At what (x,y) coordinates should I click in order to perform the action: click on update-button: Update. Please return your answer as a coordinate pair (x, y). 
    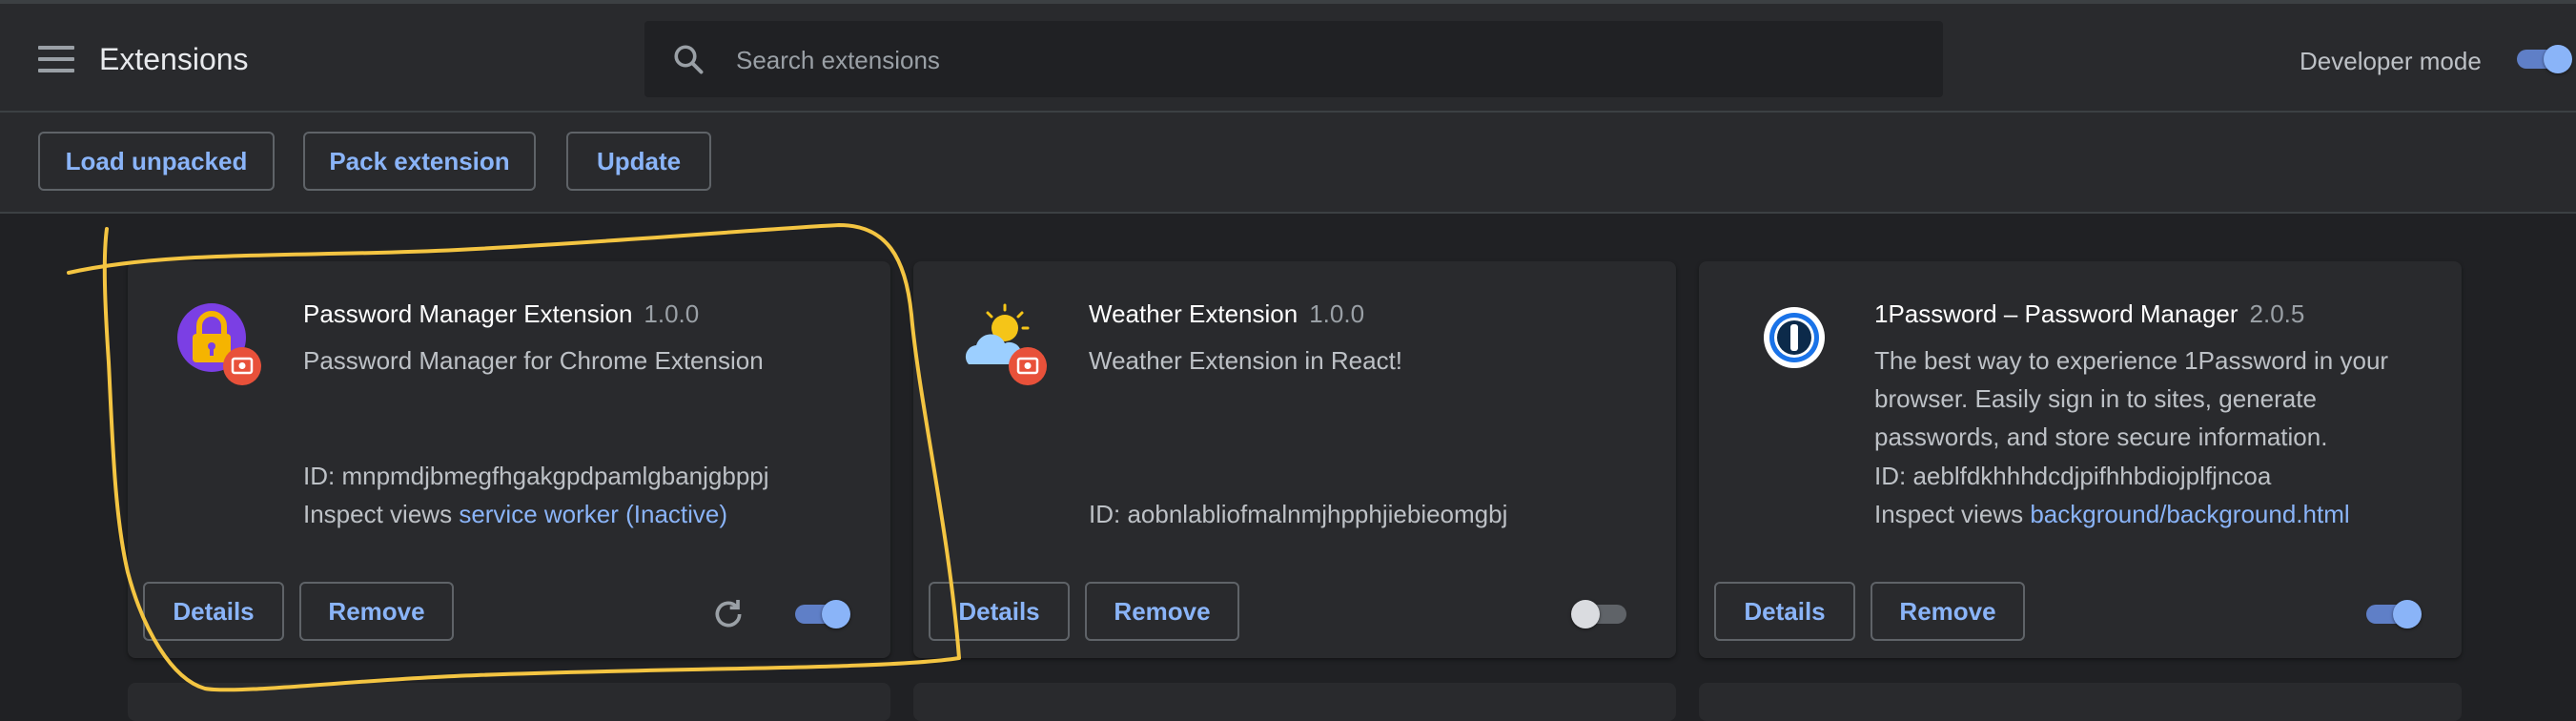
    Looking at the image, I should click on (638, 161).